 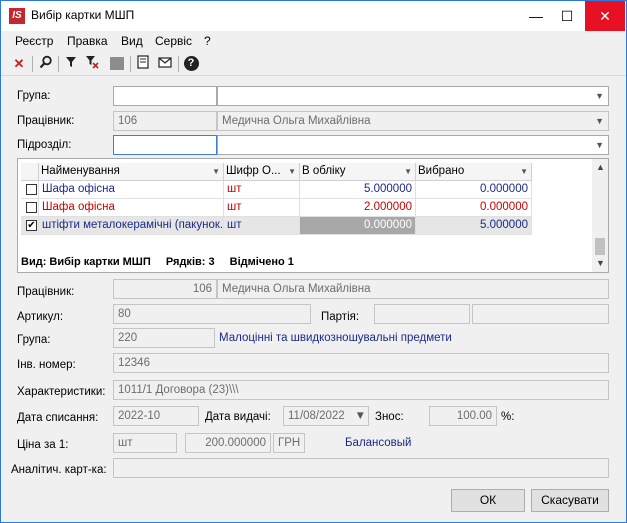 I want to click on scrollbar-thumb, so click(x=600, y=246).